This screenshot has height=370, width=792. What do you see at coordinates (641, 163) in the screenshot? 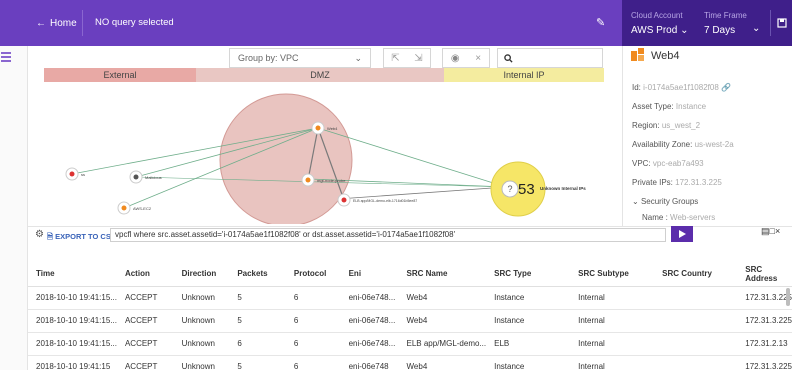
I see `vpc-label: VPC:` at bounding box center [641, 163].